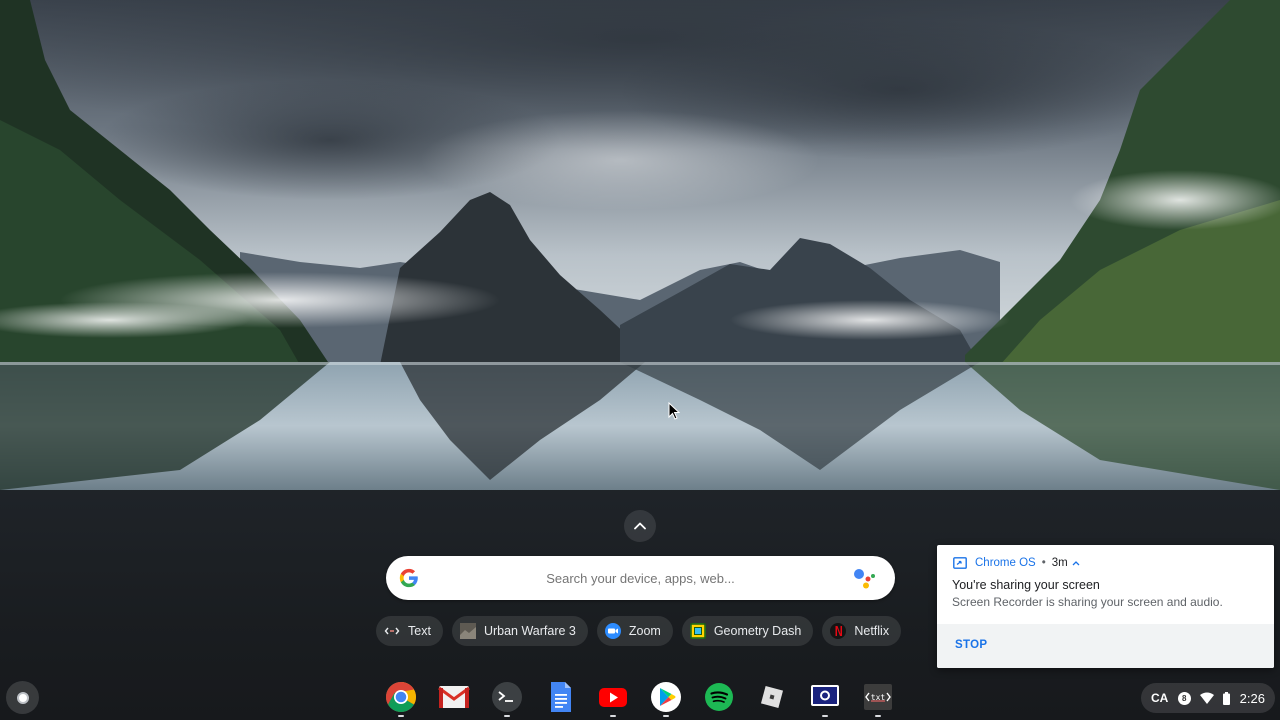 This screenshot has width=1280, height=720. I want to click on text-editor-icon: txt, so click(878, 697).